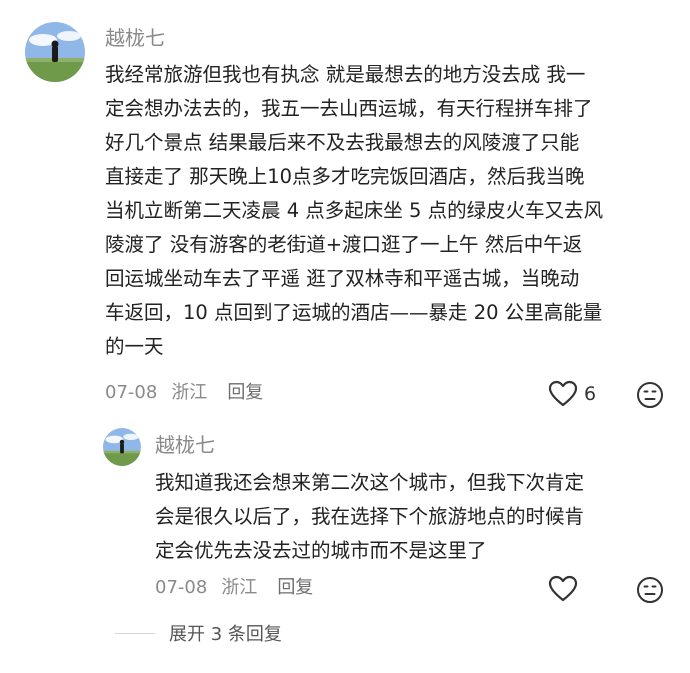 The image size is (690, 673). Describe the element at coordinates (370, 516) in the screenshot. I see `reply-line: 会是很久以后了，我在选择下个旅游地点的时候肯` at that location.